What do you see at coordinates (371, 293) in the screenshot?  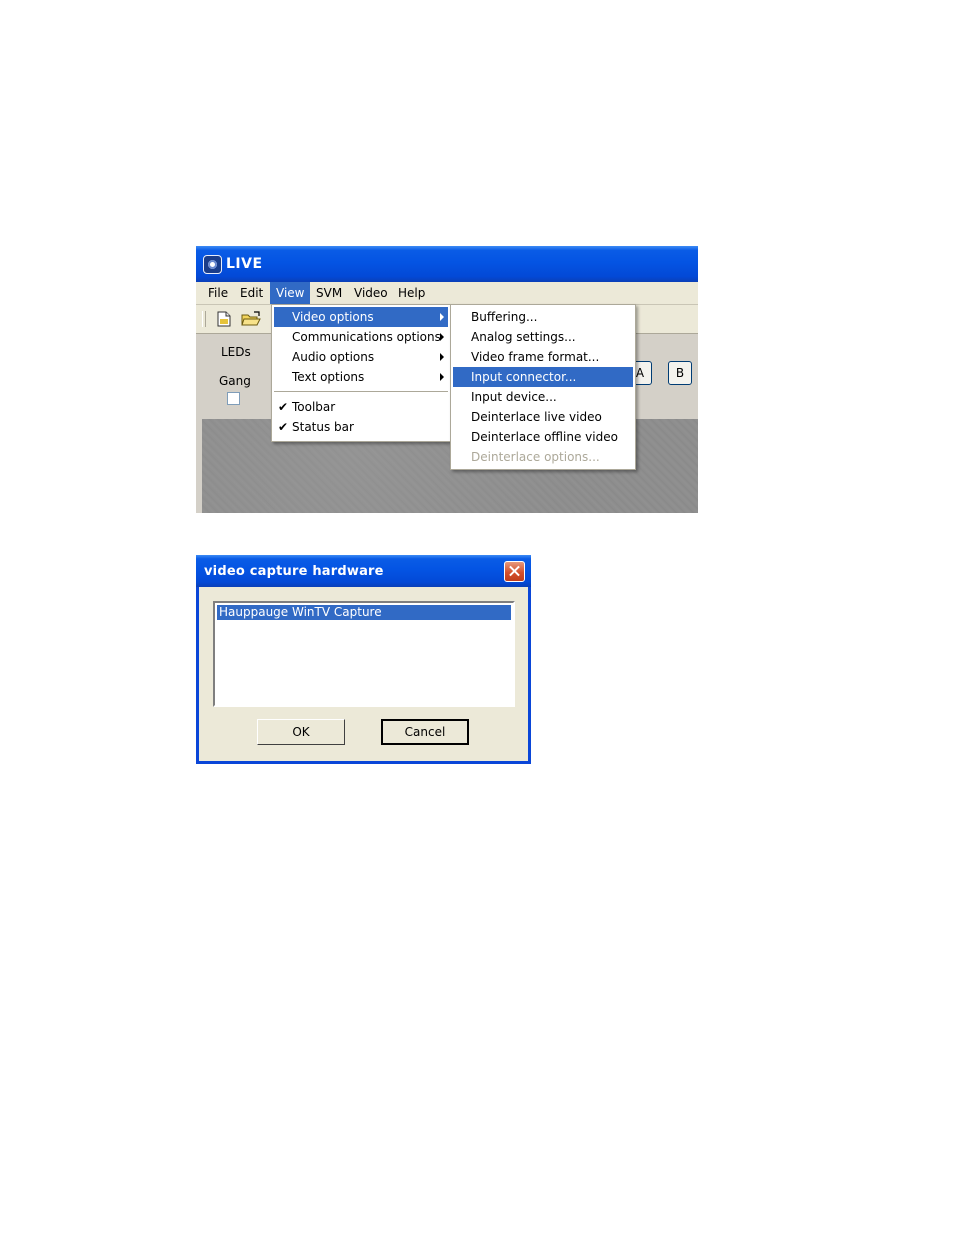 I see `menu-video: Video` at bounding box center [371, 293].